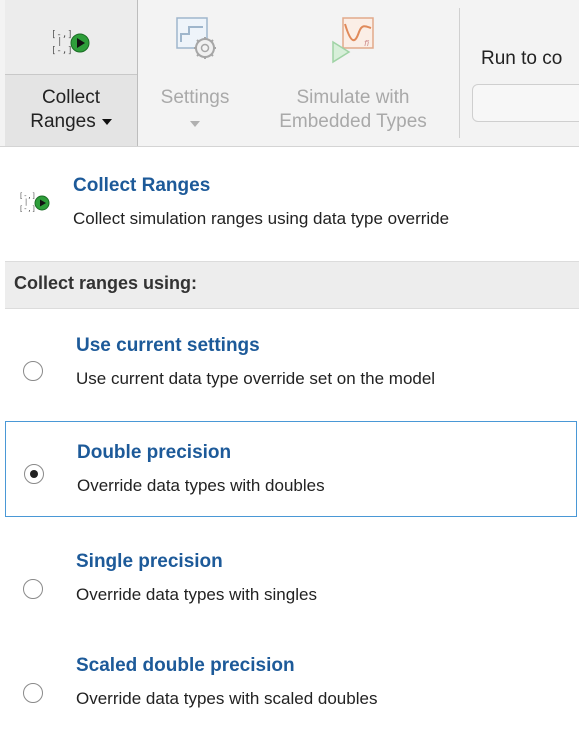 This screenshot has width=579, height=734. I want to click on collect-label-line2: Ranges, so click(63, 121).